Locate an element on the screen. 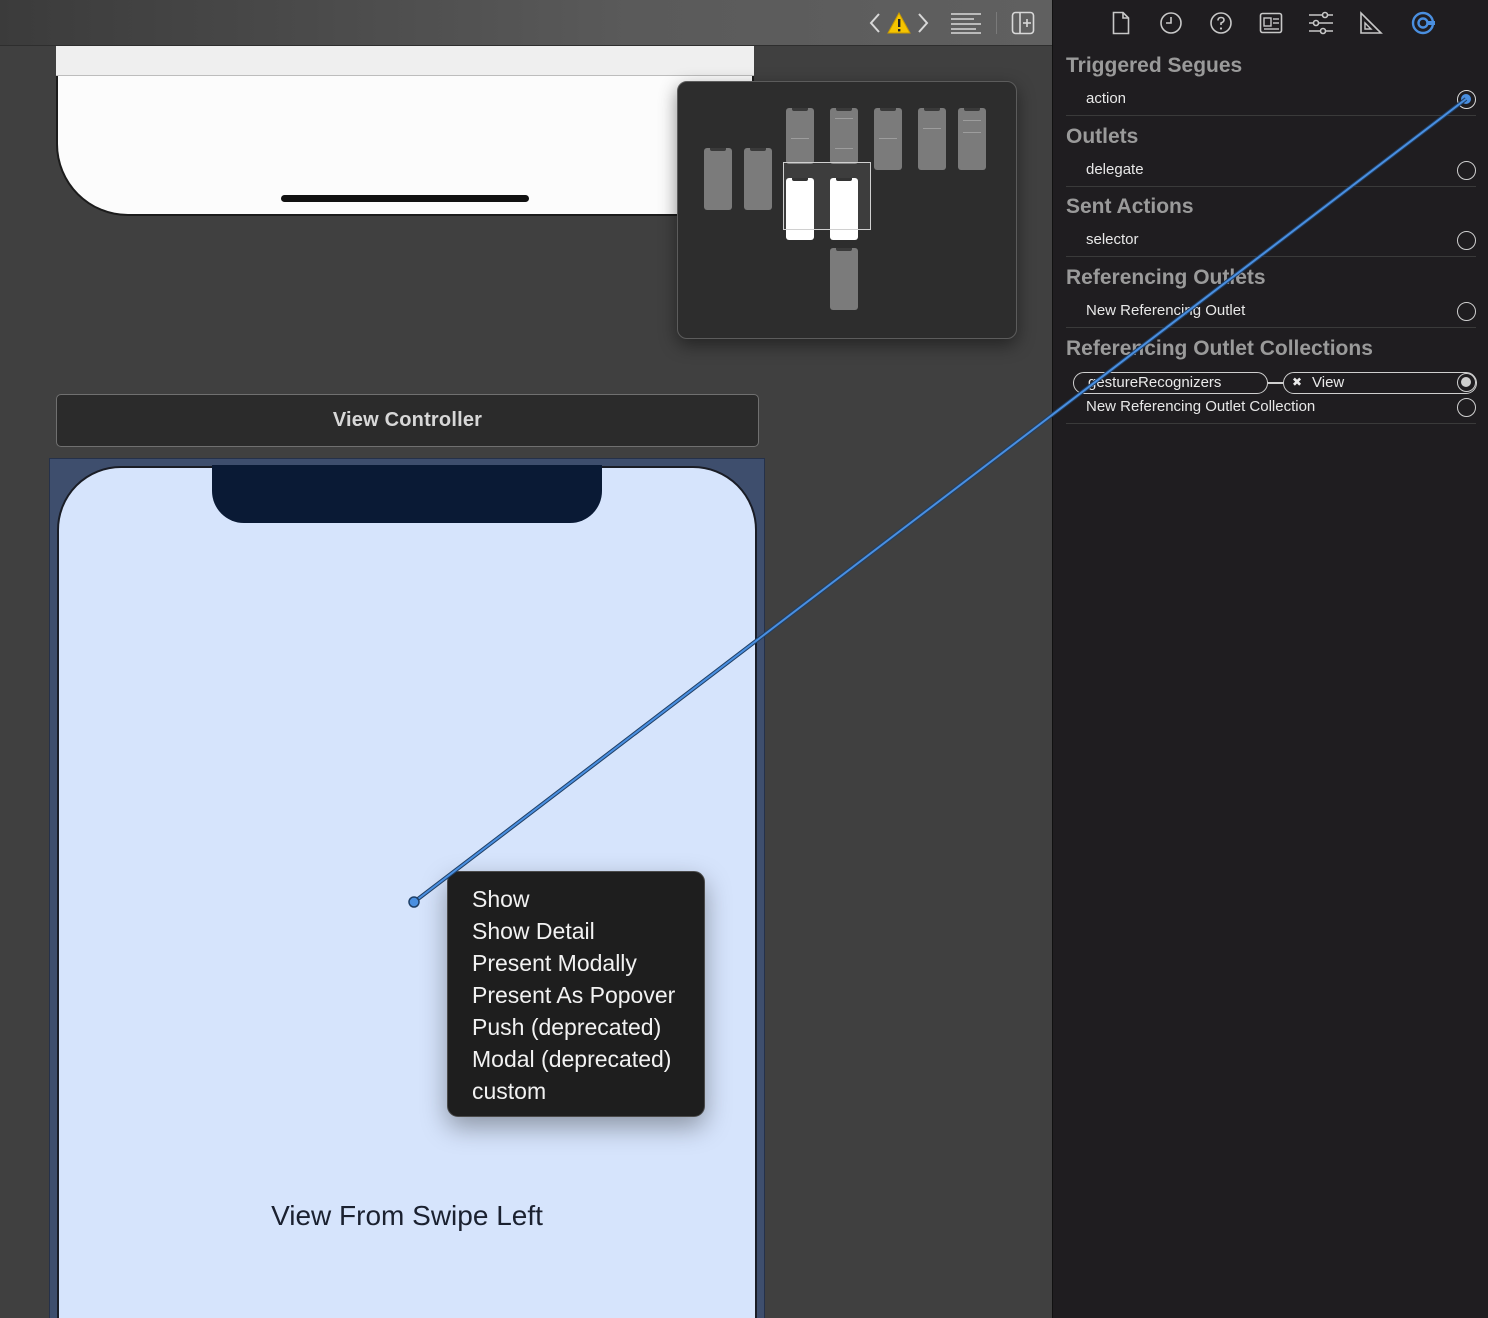 The image size is (1488, 1318). chevron-right-icon is located at coordinates (923, 23).